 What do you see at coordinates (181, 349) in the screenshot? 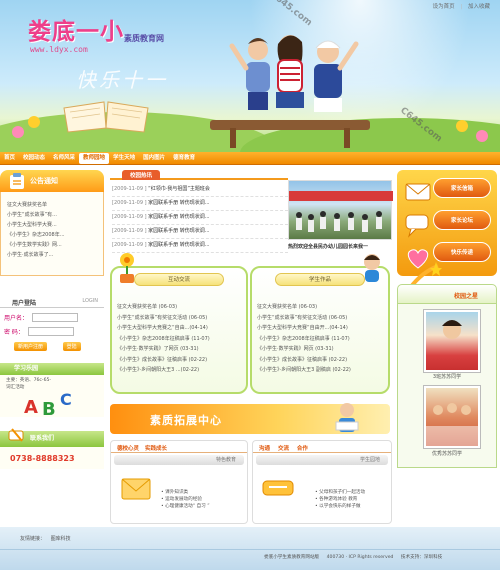
I see `list-item: 《小学生·数学实践》了网页 (03-31)` at bounding box center [181, 349].